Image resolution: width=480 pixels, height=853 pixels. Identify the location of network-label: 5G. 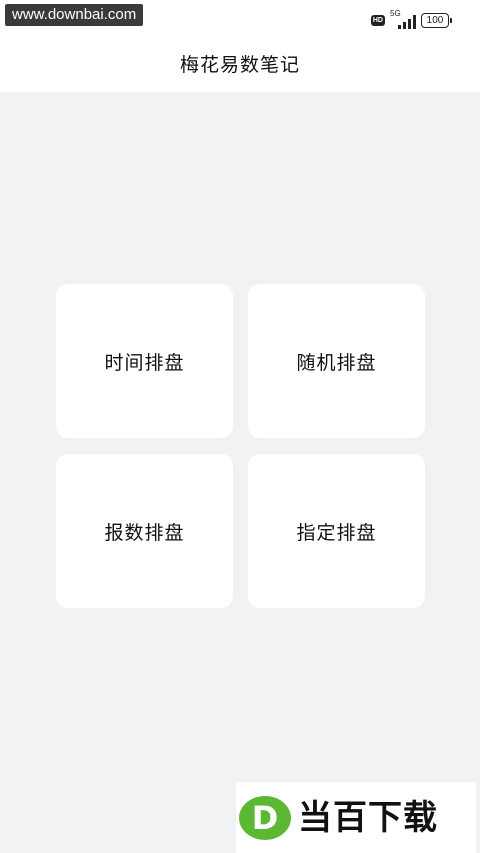
(395, 13).